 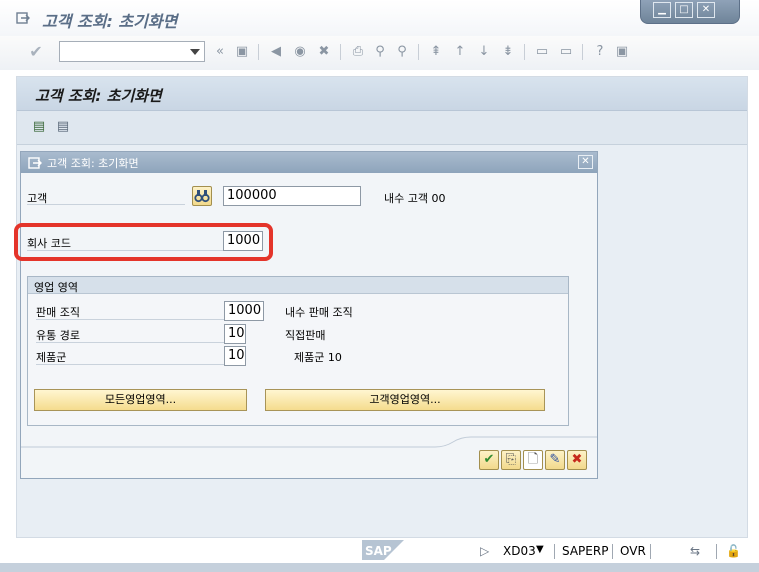 What do you see at coordinates (276, 52) in the screenshot?
I see `back-icon: ◀` at bounding box center [276, 52].